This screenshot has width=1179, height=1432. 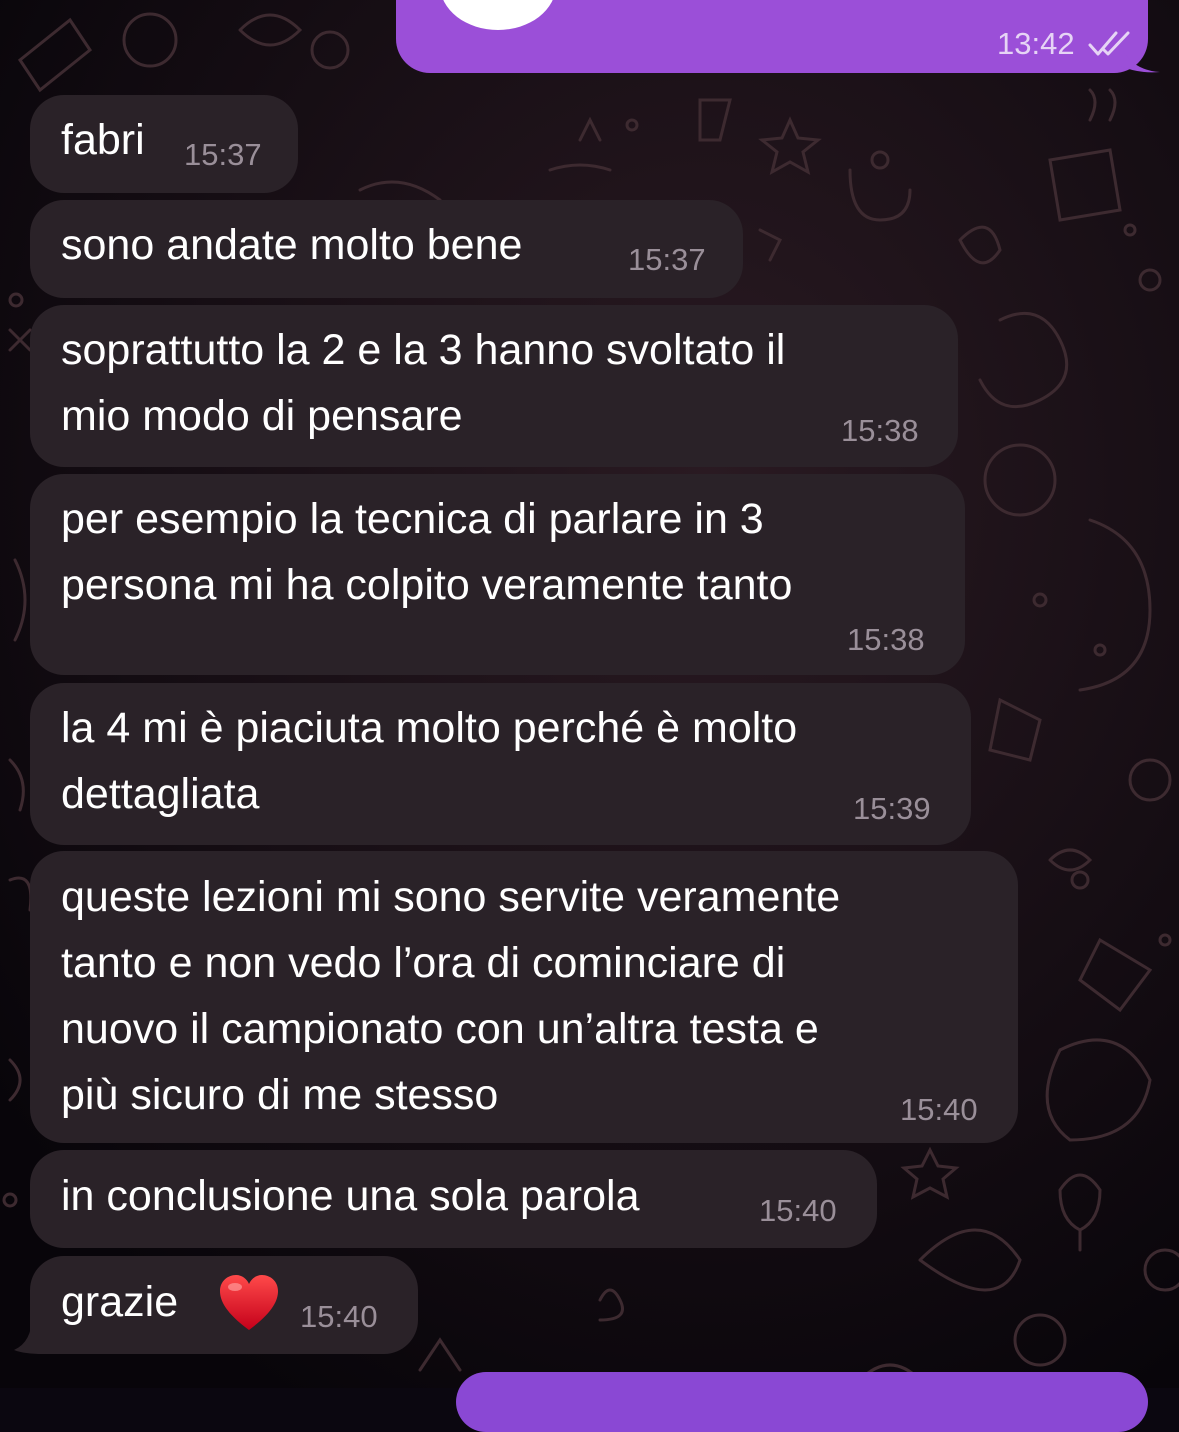 I want to click on incoming-bubble-tail, so click(x=29, y=1335).